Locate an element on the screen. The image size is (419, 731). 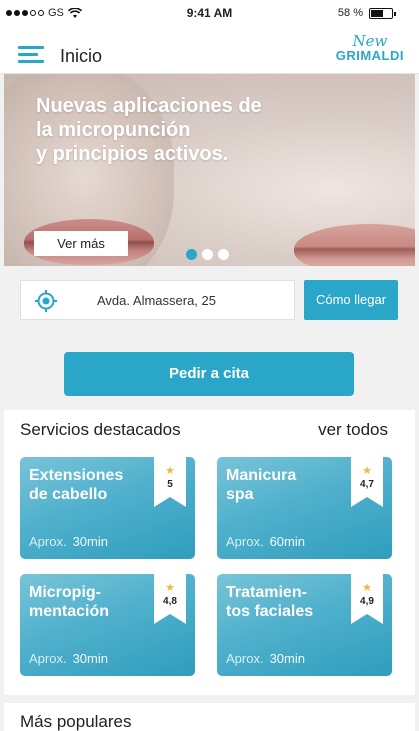
service-card: Manicura spa ★ 4,7 Aprox. 60min is located at coordinates (304, 508).